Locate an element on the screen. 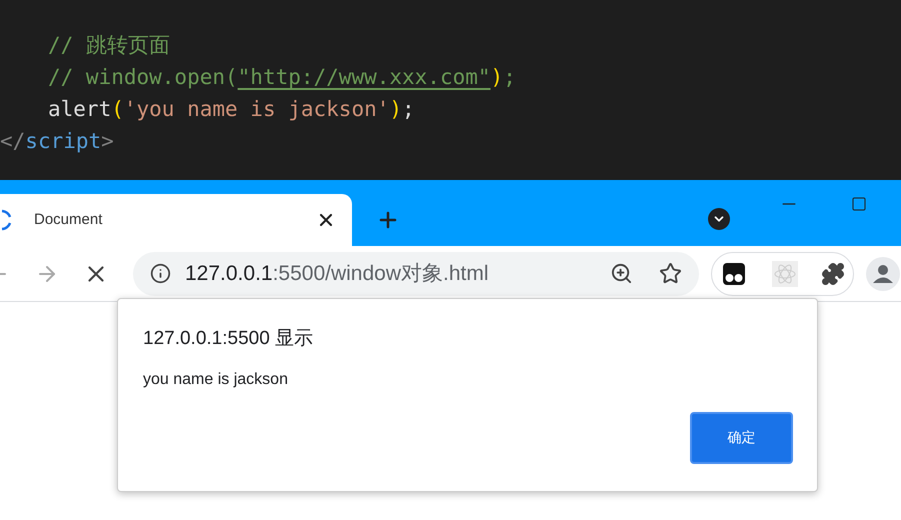 This screenshot has height=520, width=901. code-line: // window.open("http://www.xxx.com"); is located at coordinates (282, 77).